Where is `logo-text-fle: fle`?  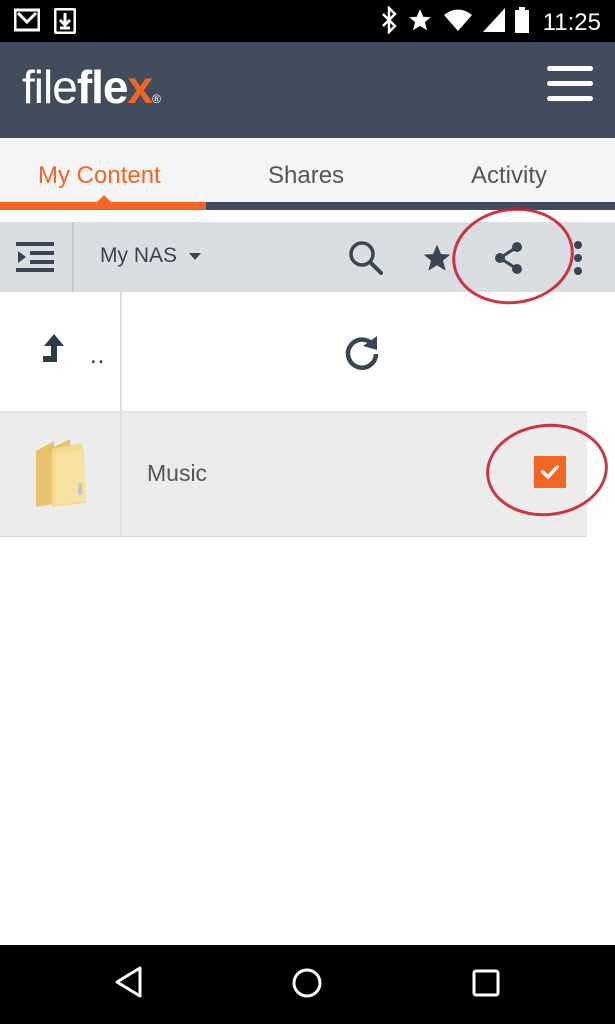
logo-text-fle: fle is located at coordinates (102, 87).